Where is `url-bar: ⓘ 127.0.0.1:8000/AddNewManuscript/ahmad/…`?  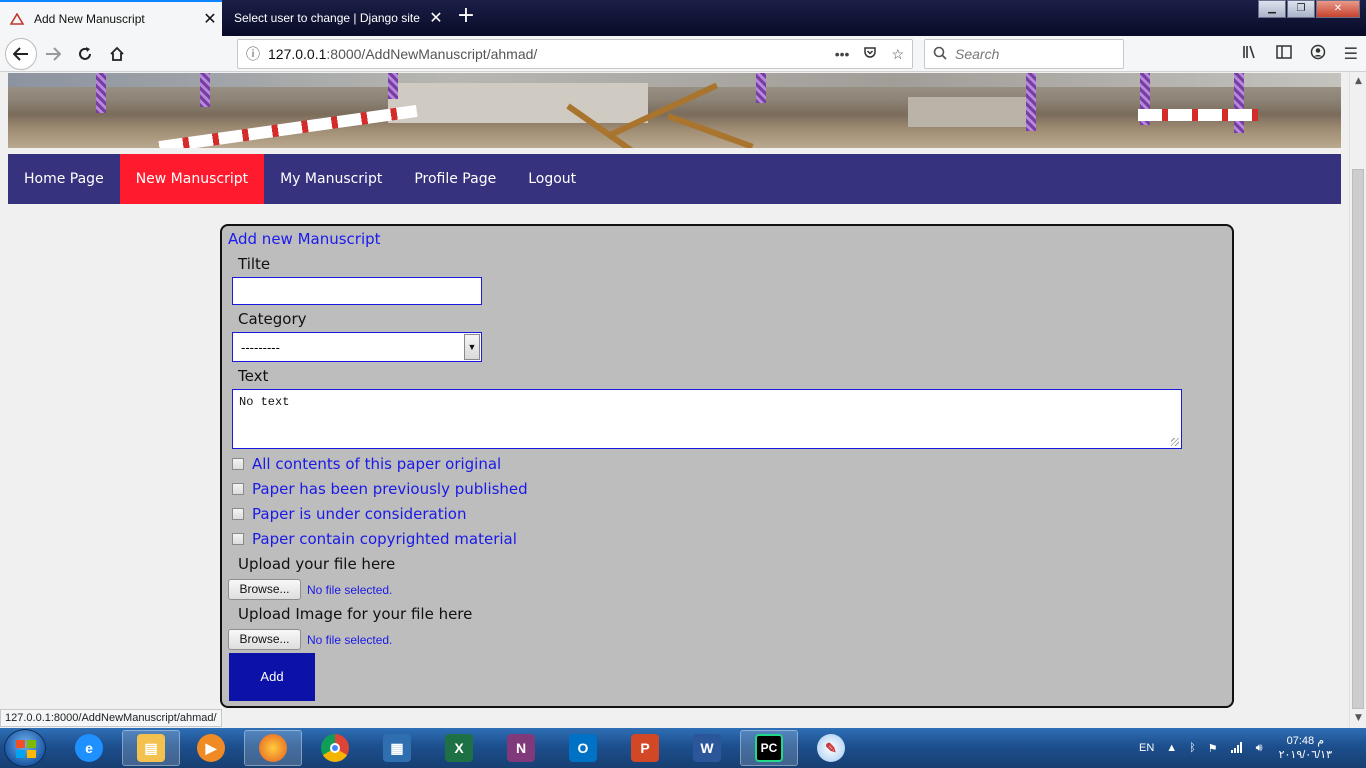 url-bar: ⓘ 127.0.0.1:8000/AddNewManuscript/ahmad/… is located at coordinates (575, 54).